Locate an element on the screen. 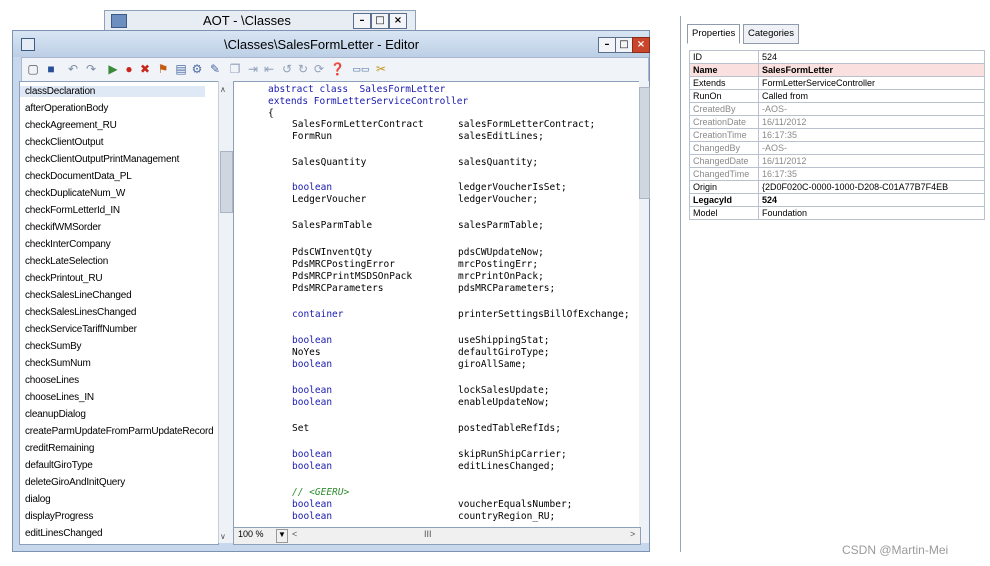  code-scroll-thumb is located at coordinates (644, 143).